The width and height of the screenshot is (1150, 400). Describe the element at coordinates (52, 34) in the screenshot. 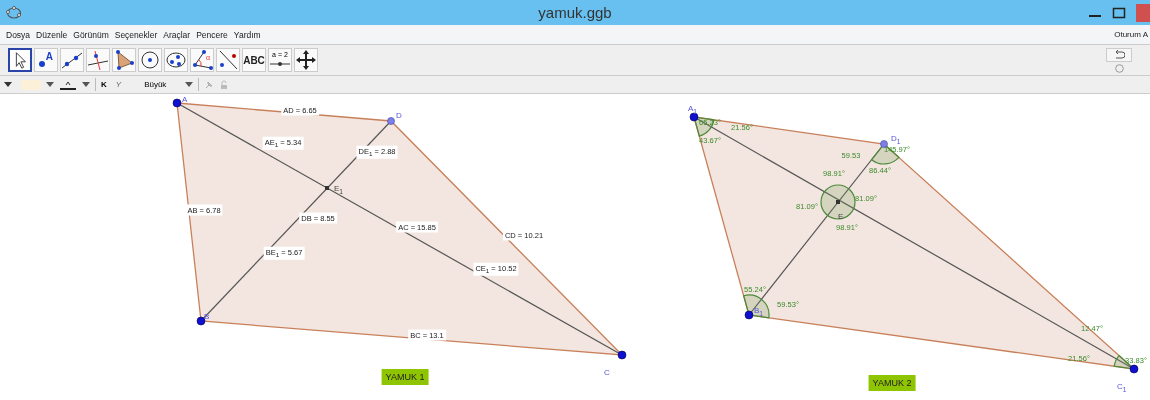

I see `menu-item: Düzenle` at that location.